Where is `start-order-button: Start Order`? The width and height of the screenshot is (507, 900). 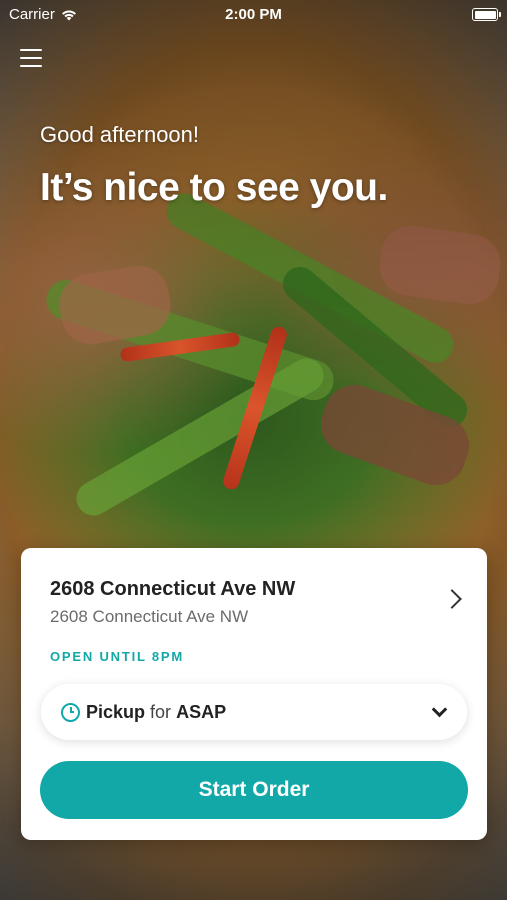
start-order-button: Start Order is located at coordinates (254, 790).